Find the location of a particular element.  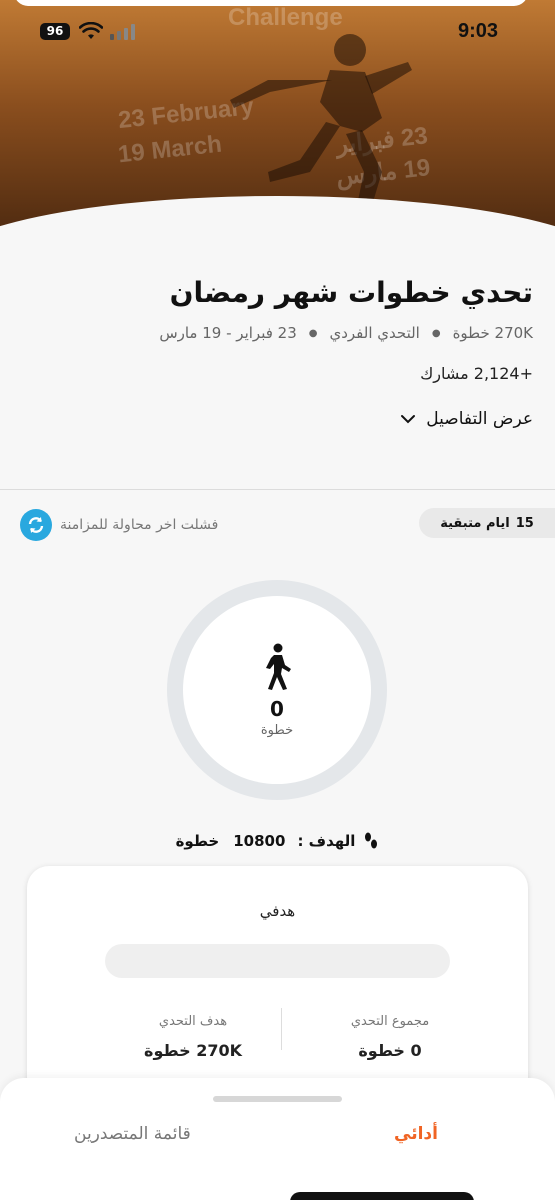

wifi-icon is located at coordinates (91, 30).